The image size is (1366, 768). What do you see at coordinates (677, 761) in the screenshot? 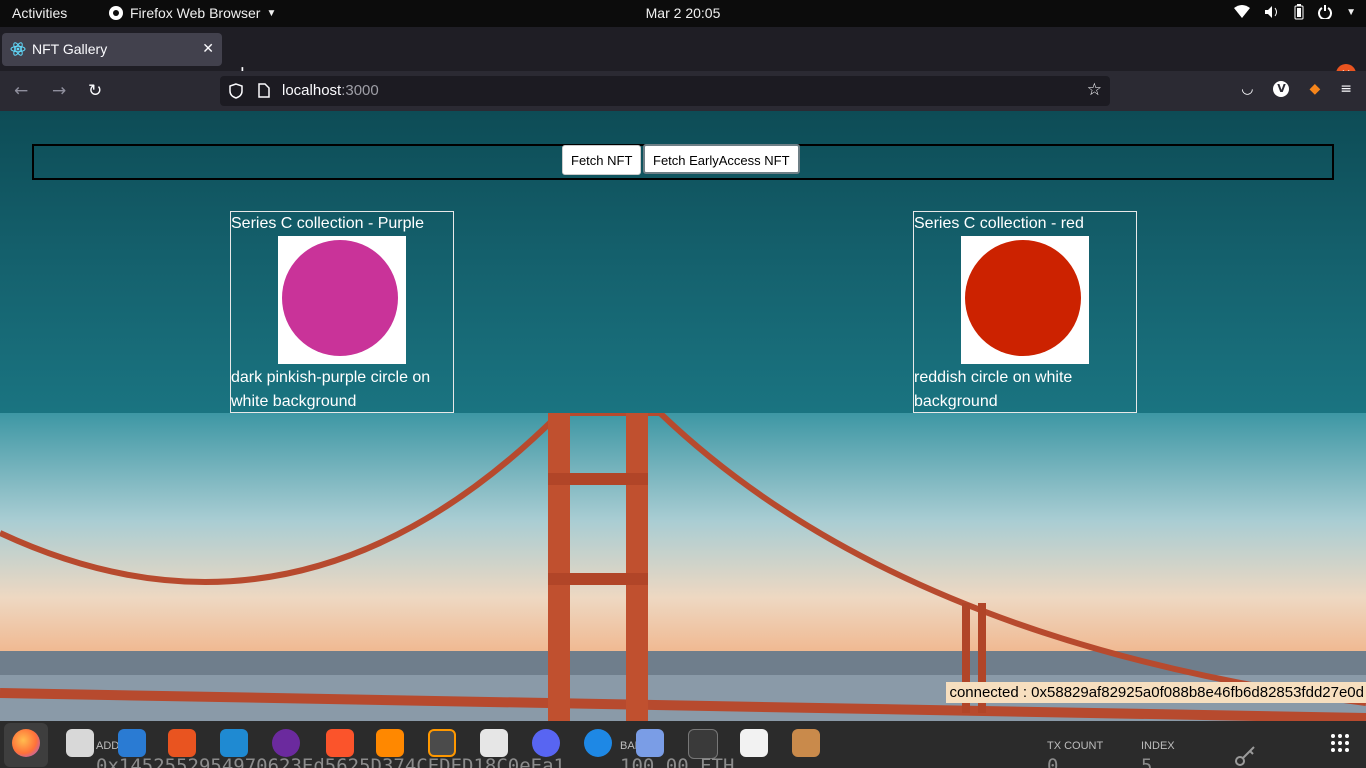
I see `balance-value: 100.00 ETH` at bounding box center [677, 761].